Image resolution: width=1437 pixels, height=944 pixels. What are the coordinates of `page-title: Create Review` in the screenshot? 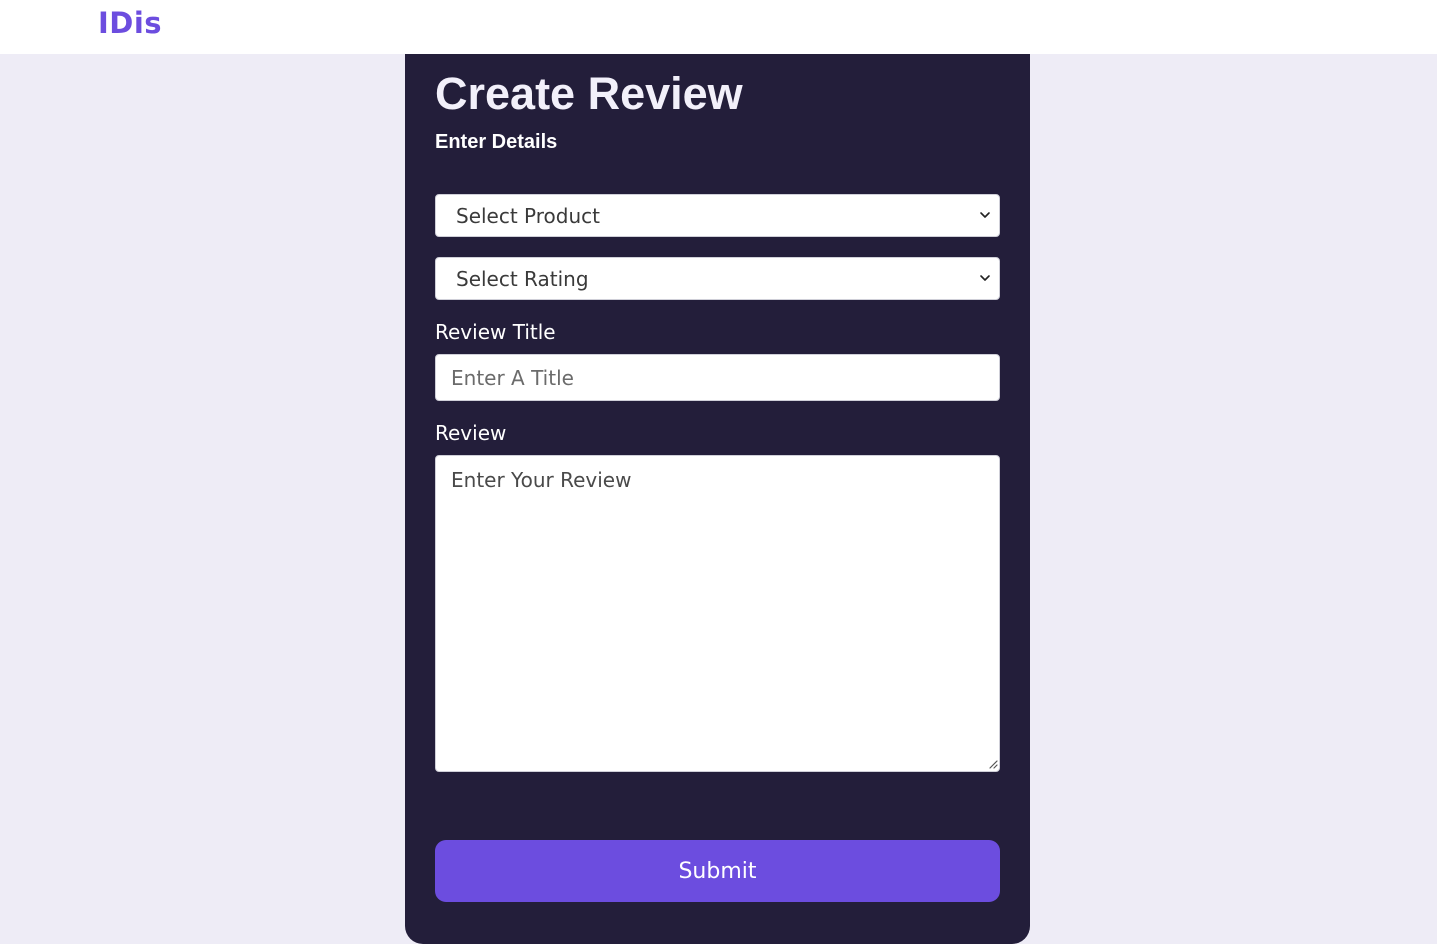 It's located at (589, 93).